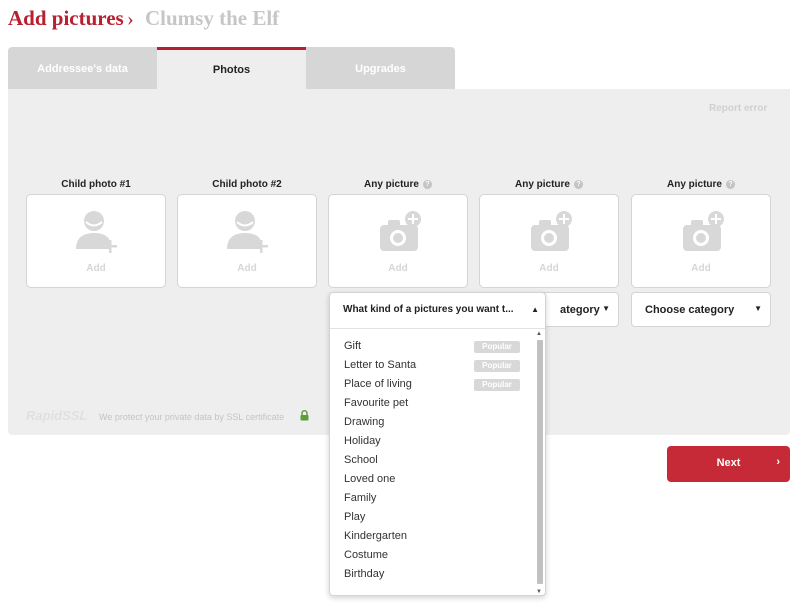 Image resolution: width=801 pixels, height=605 pixels. I want to click on child-photo-1-upload: Add, so click(96, 241).